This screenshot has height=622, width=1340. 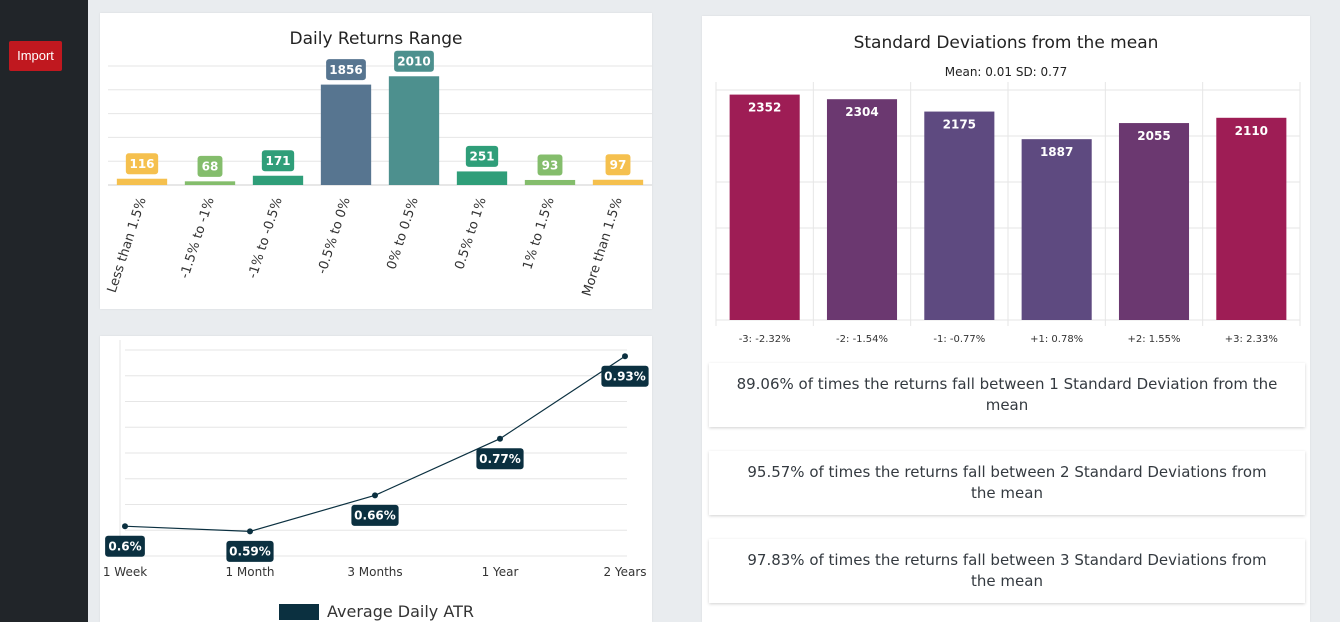 What do you see at coordinates (861, 112) in the screenshot?
I see `data-label: 2304` at bounding box center [861, 112].